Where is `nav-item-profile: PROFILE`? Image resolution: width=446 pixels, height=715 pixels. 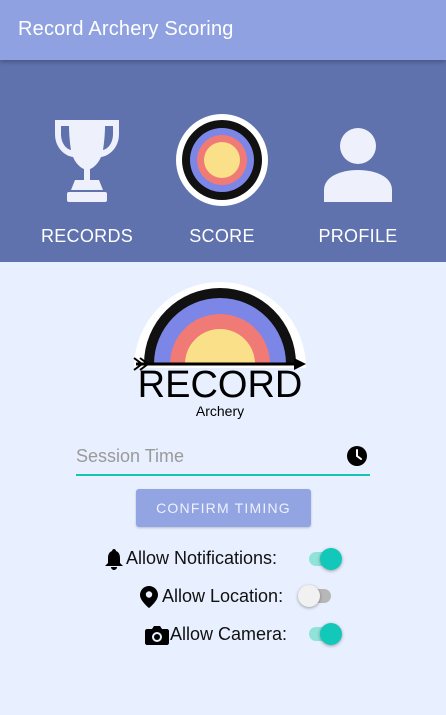
nav-item-profile: PROFILE is located at coordinates (358, 161).